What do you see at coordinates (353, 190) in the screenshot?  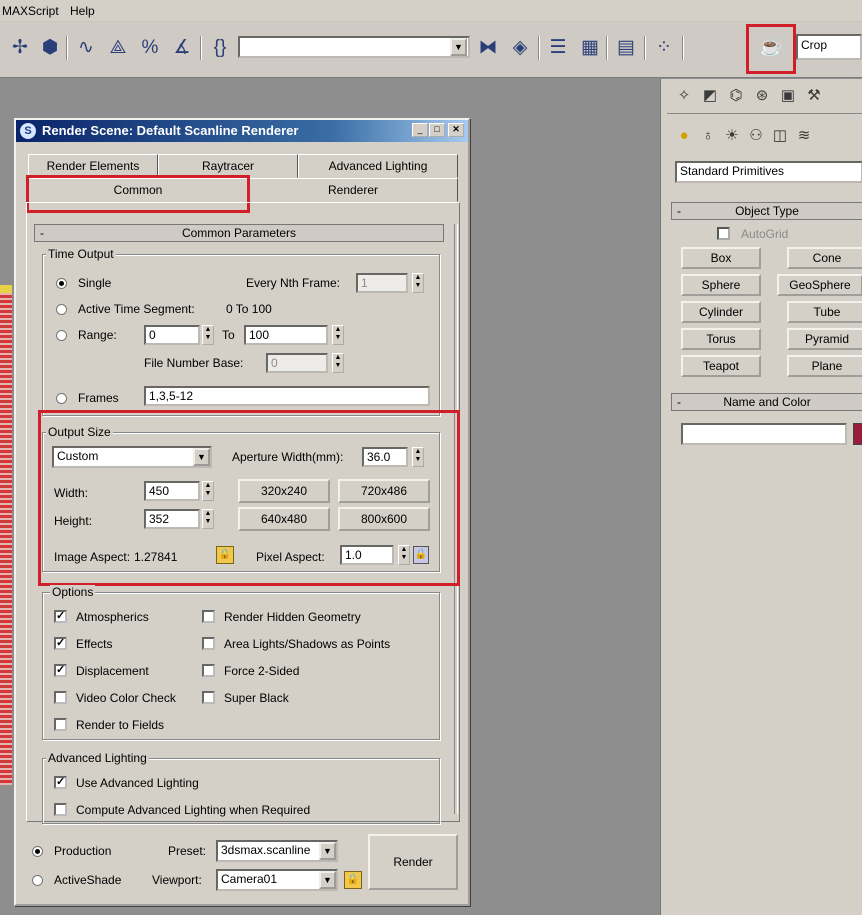 I see `tab-renderer: Renderer` at bounding box center [353, 190].